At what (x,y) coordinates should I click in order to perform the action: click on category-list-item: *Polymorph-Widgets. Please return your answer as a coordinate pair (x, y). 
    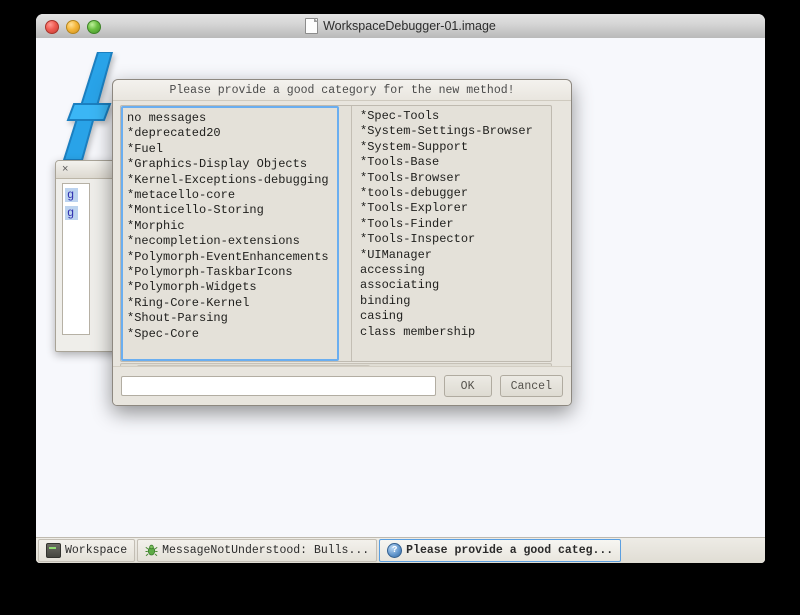
    Looking at the image, I should click on (232, 287).